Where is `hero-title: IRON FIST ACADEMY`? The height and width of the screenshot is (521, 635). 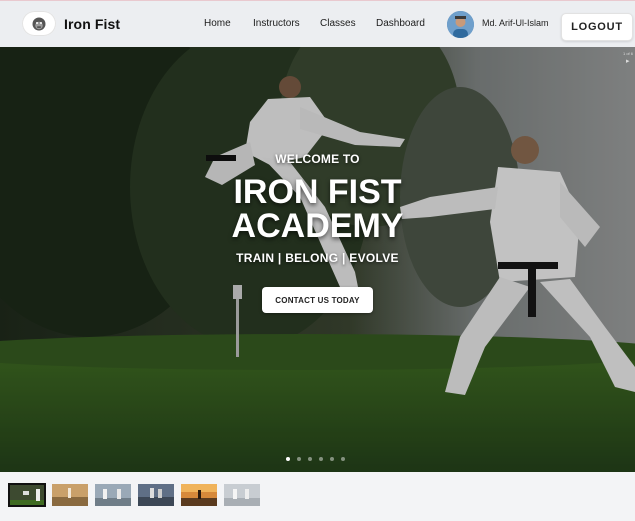
hero-title: IRON FIST ACADEMY is located at coordinates (317, 209).